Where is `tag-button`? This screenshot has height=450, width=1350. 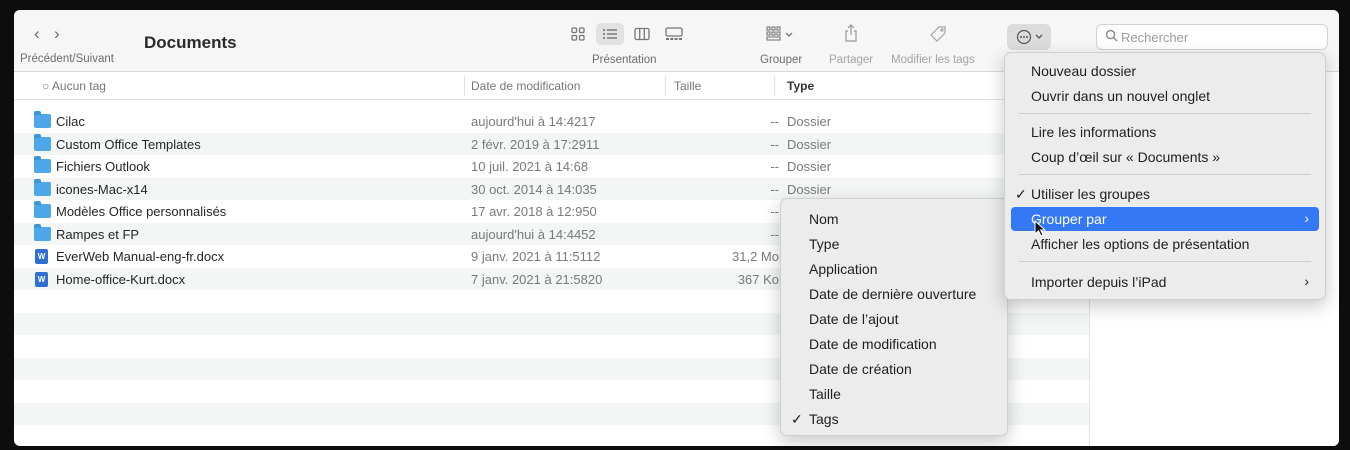 tag-button is located at coordinates (938, 35).